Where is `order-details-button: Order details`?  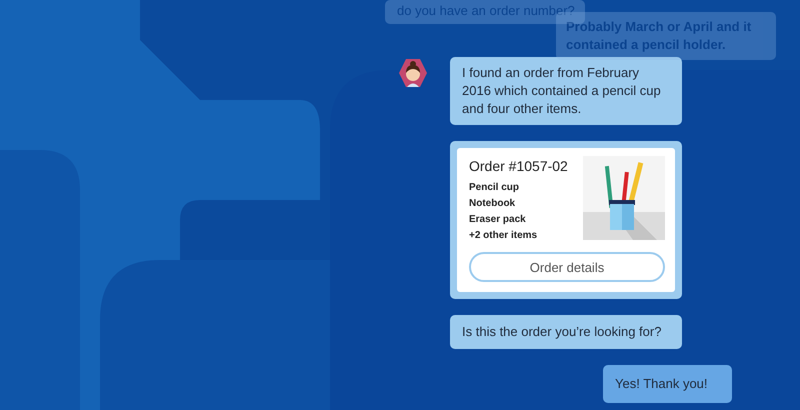
order-details-button: Order details is located at coordinates (567, 267).